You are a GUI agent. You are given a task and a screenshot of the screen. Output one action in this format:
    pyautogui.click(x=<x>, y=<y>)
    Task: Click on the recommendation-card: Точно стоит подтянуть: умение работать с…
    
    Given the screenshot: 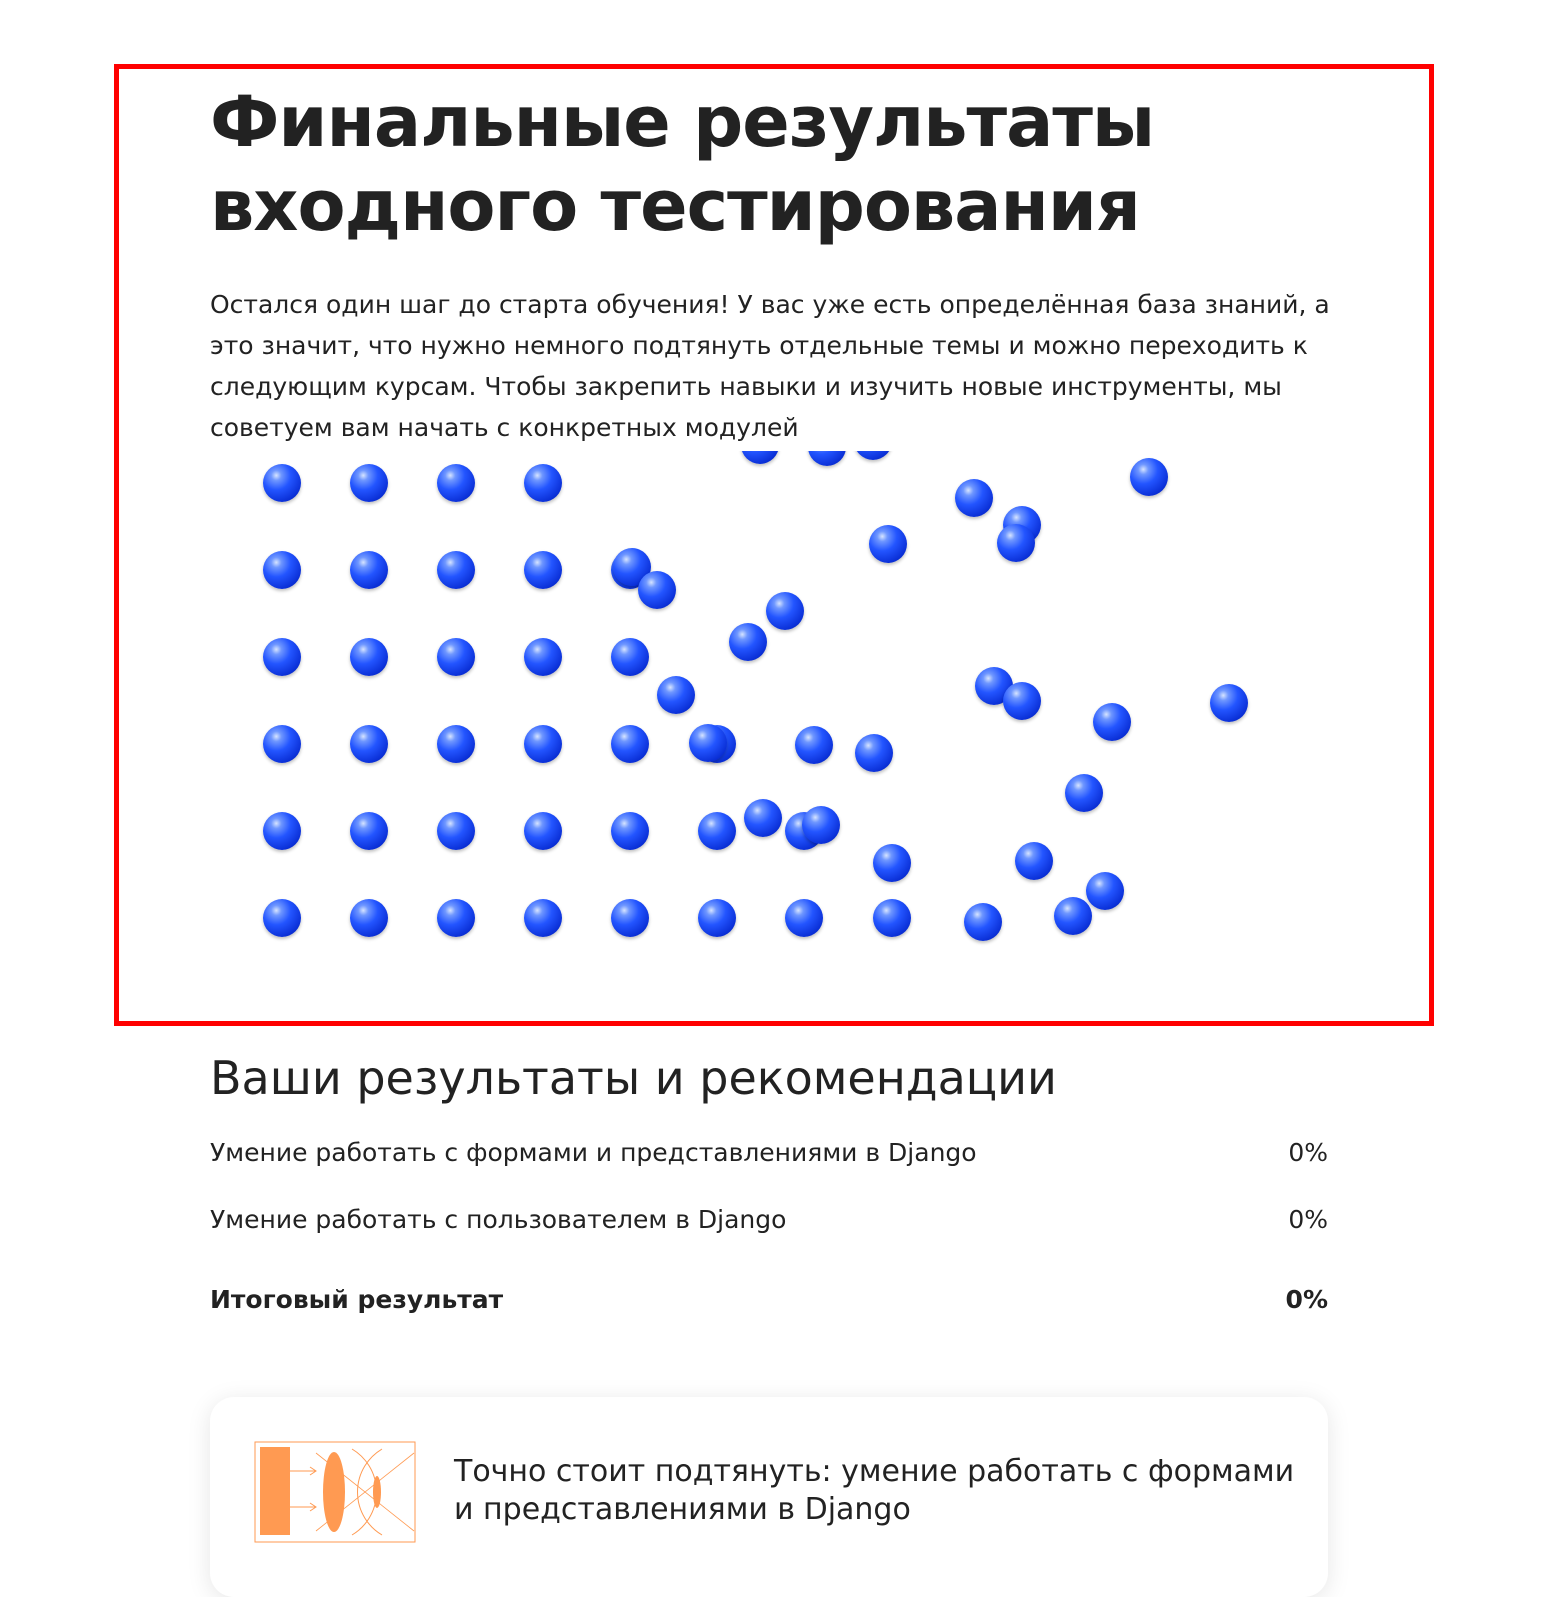 What is the action you would take?
    pyautogui.click(x=769, y=1497)
    